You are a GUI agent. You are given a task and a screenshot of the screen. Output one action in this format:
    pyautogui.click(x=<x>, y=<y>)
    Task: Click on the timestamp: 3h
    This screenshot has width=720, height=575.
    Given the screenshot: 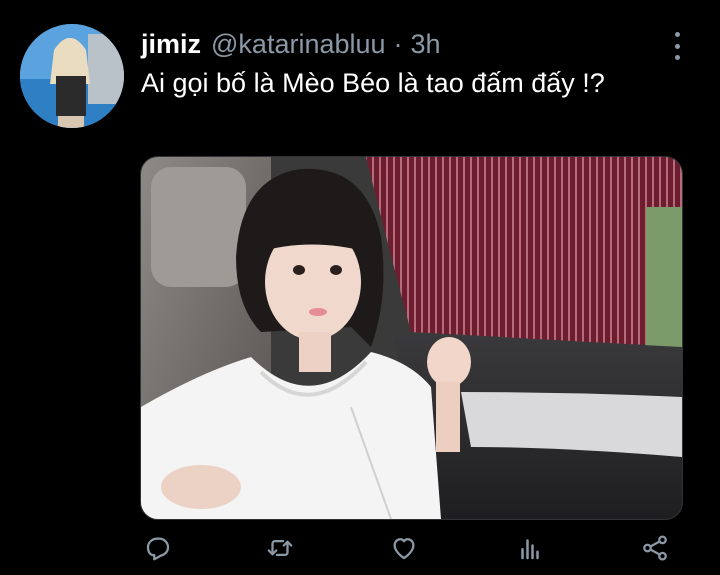 What is the action you would take?
    pyautogui.click(x=426, y=44)
    